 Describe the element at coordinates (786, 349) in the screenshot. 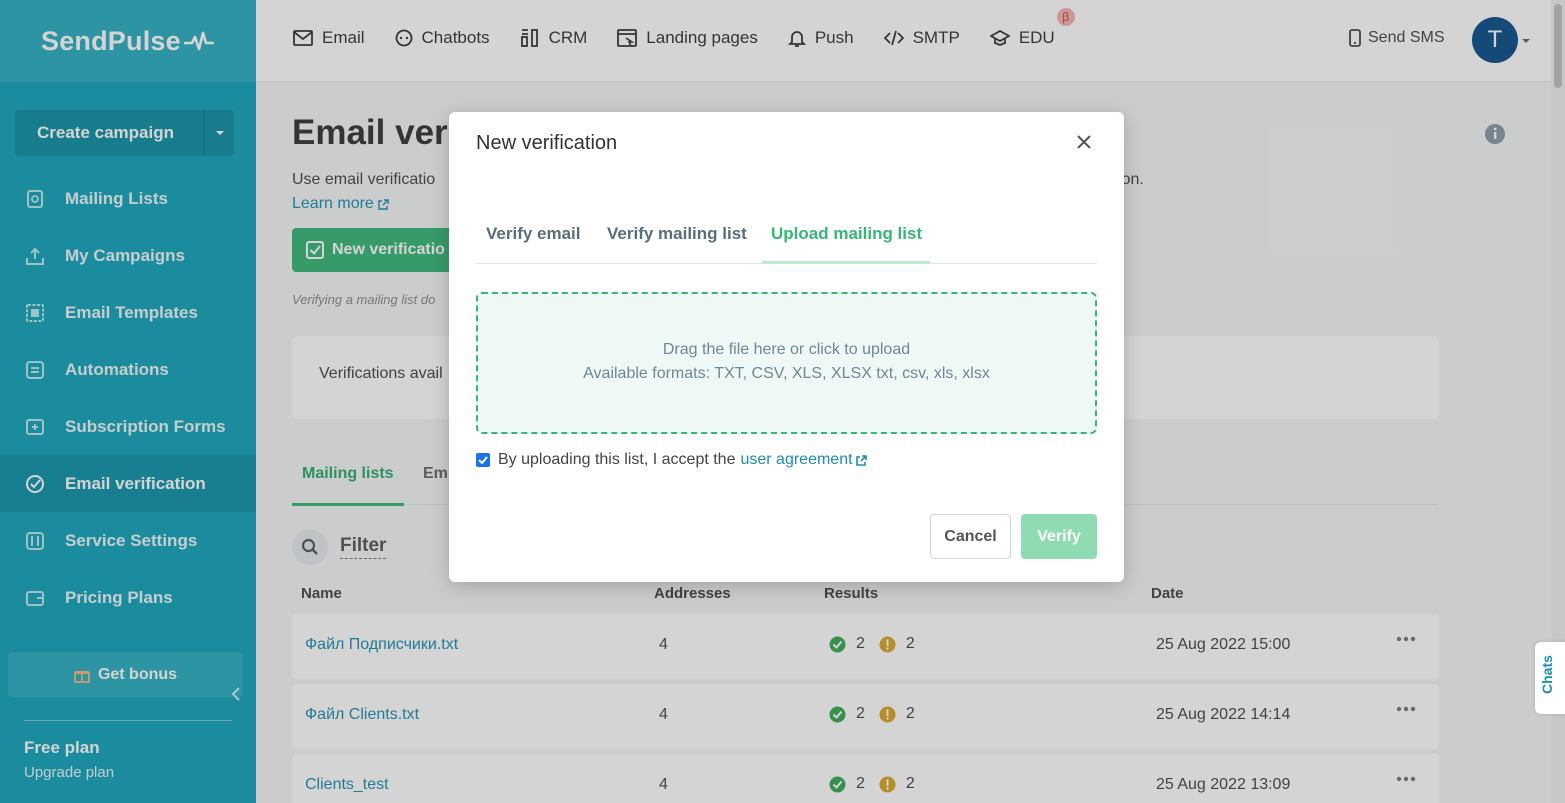

I see `drop-instruction: Drag the file here or click to upload` at that location.